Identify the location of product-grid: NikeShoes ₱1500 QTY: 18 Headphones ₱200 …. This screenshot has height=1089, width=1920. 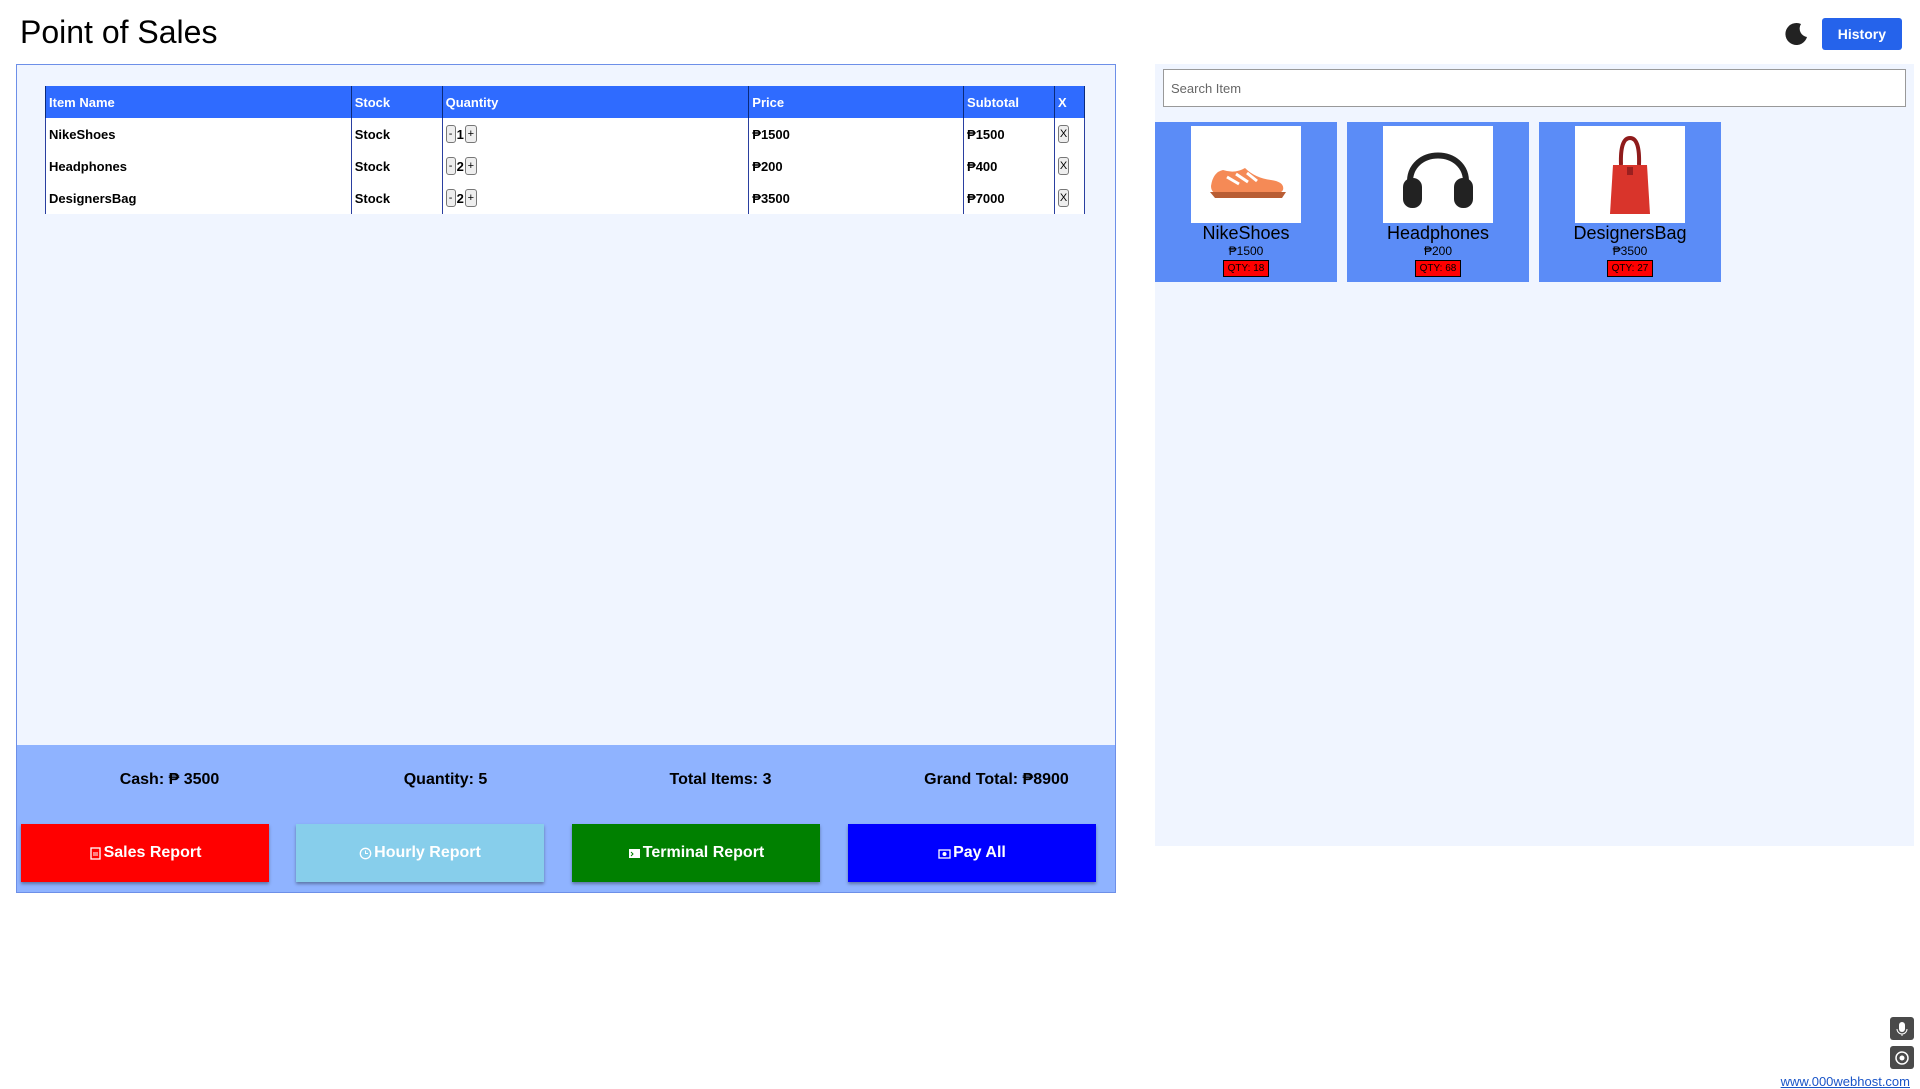
(1438, 202).